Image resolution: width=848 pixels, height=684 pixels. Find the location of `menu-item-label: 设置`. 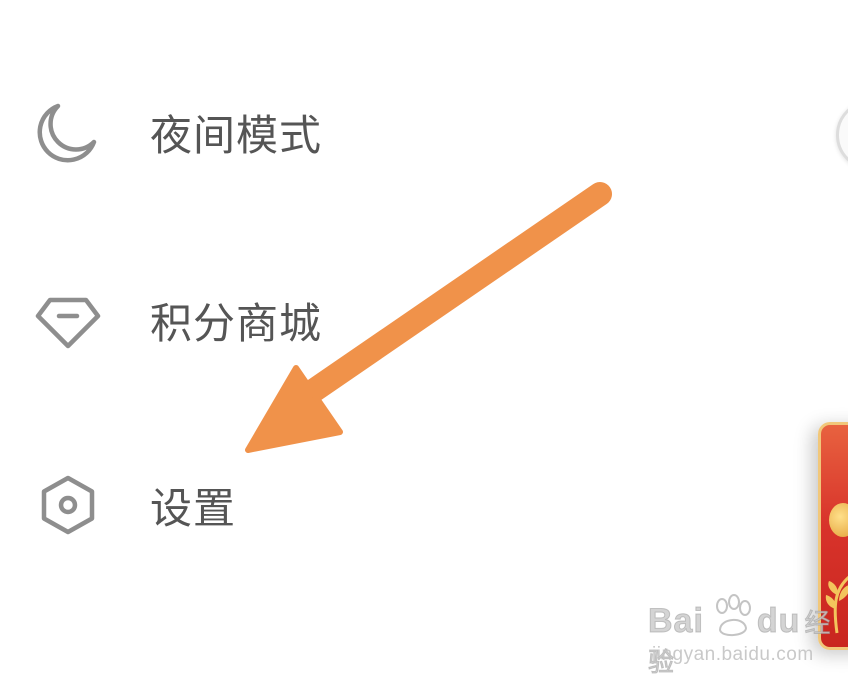

menu-item-label: 设置 is located at coordinates (193, 508).